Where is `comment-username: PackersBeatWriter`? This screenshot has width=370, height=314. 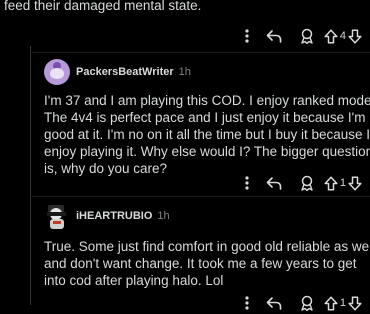 comment-username: PackersBeatWriter is located at coordinates (125, 72).